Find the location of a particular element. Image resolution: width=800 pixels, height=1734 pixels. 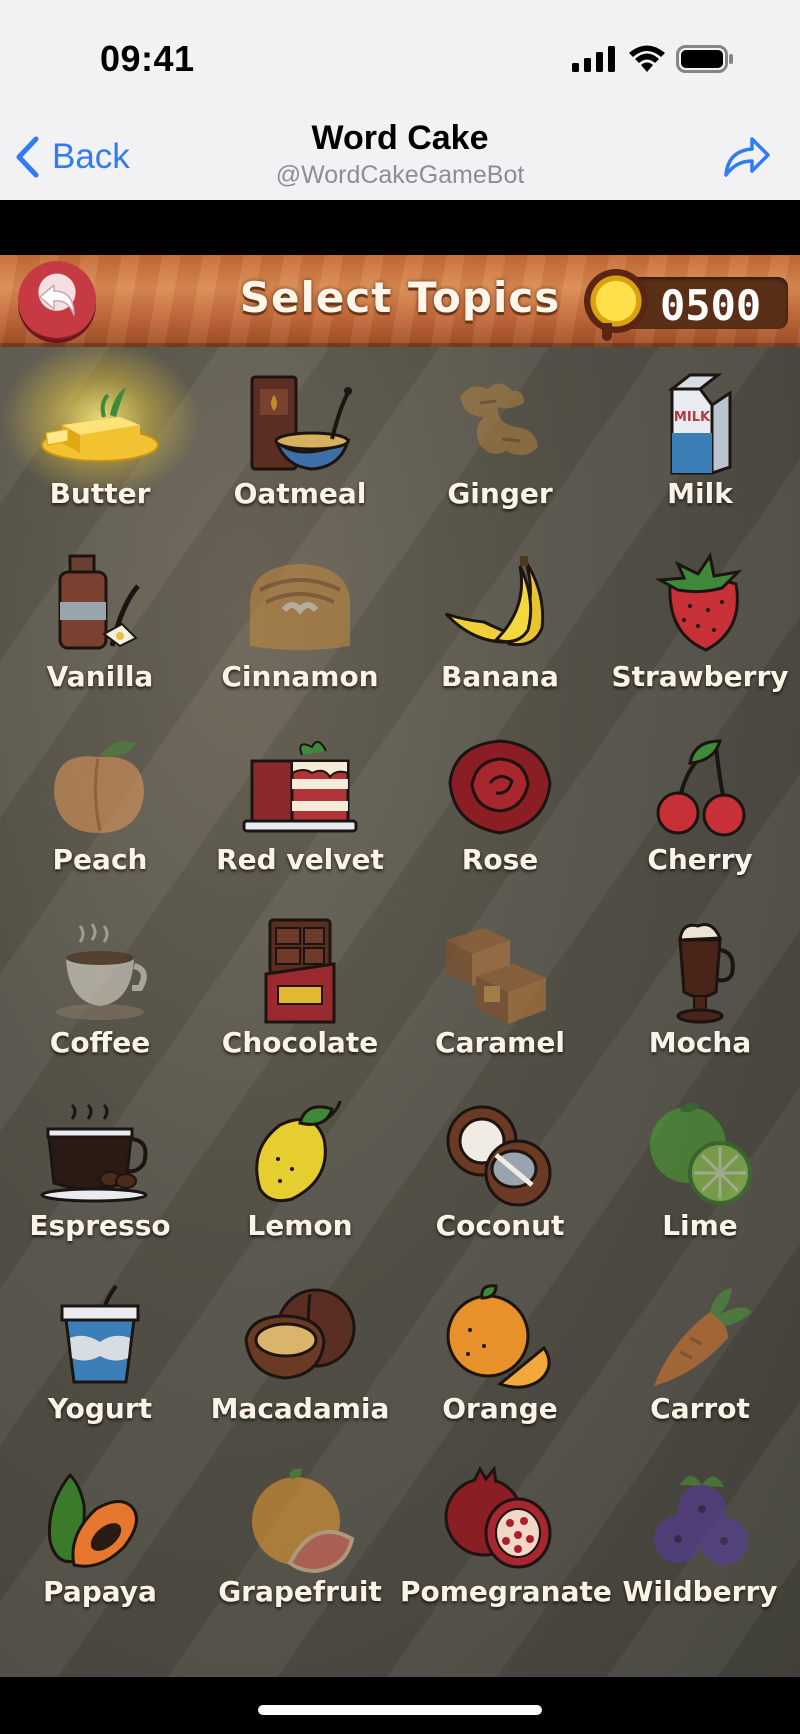

home-indicator is located at coordinates (400, 1710).